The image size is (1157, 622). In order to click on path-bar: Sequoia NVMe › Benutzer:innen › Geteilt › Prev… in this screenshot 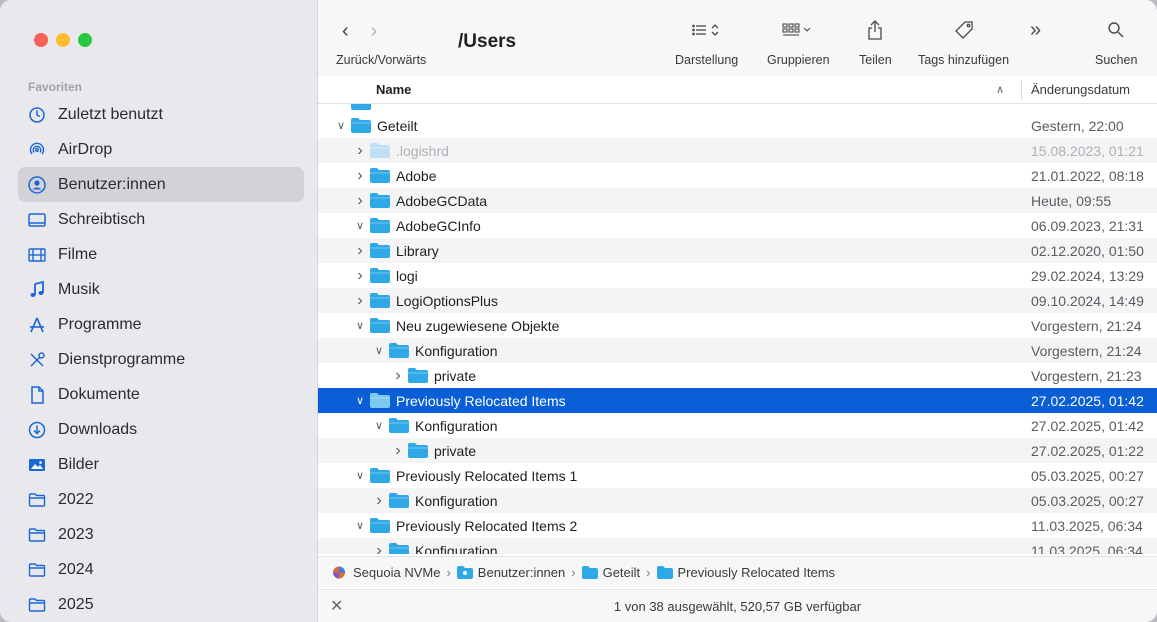, I will do `click(737, 572)`.